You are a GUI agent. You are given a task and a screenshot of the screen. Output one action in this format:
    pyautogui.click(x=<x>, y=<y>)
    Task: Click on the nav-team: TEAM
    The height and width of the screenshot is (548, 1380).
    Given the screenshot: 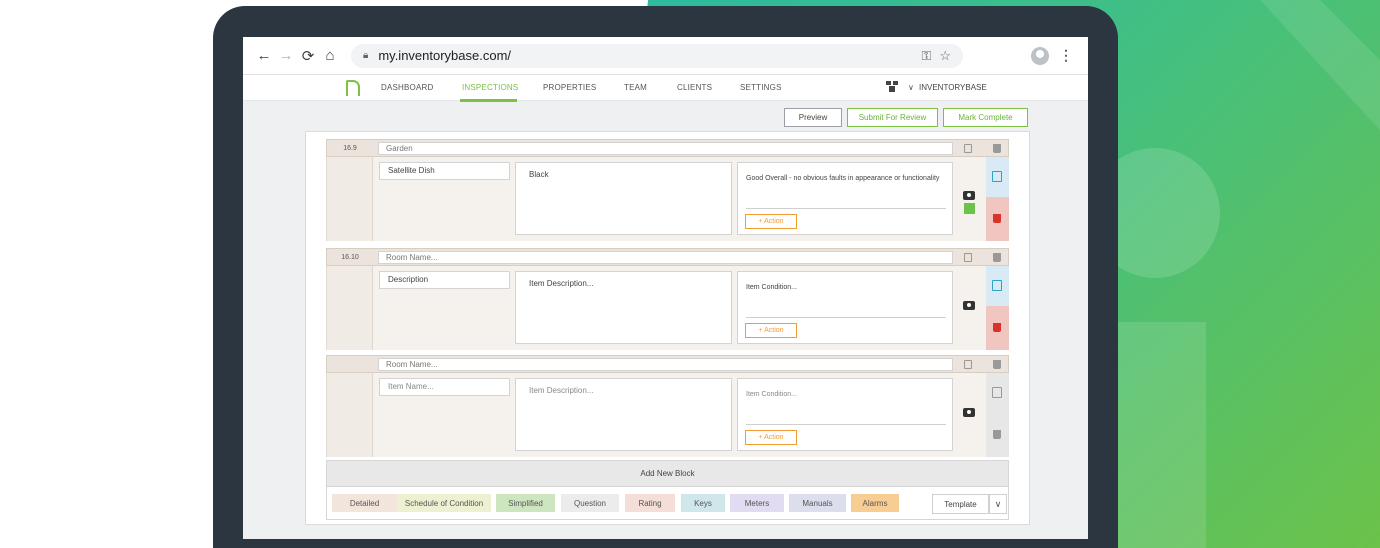 What is the action you would take?
    pyautogui.click(x=635, y=87)
    